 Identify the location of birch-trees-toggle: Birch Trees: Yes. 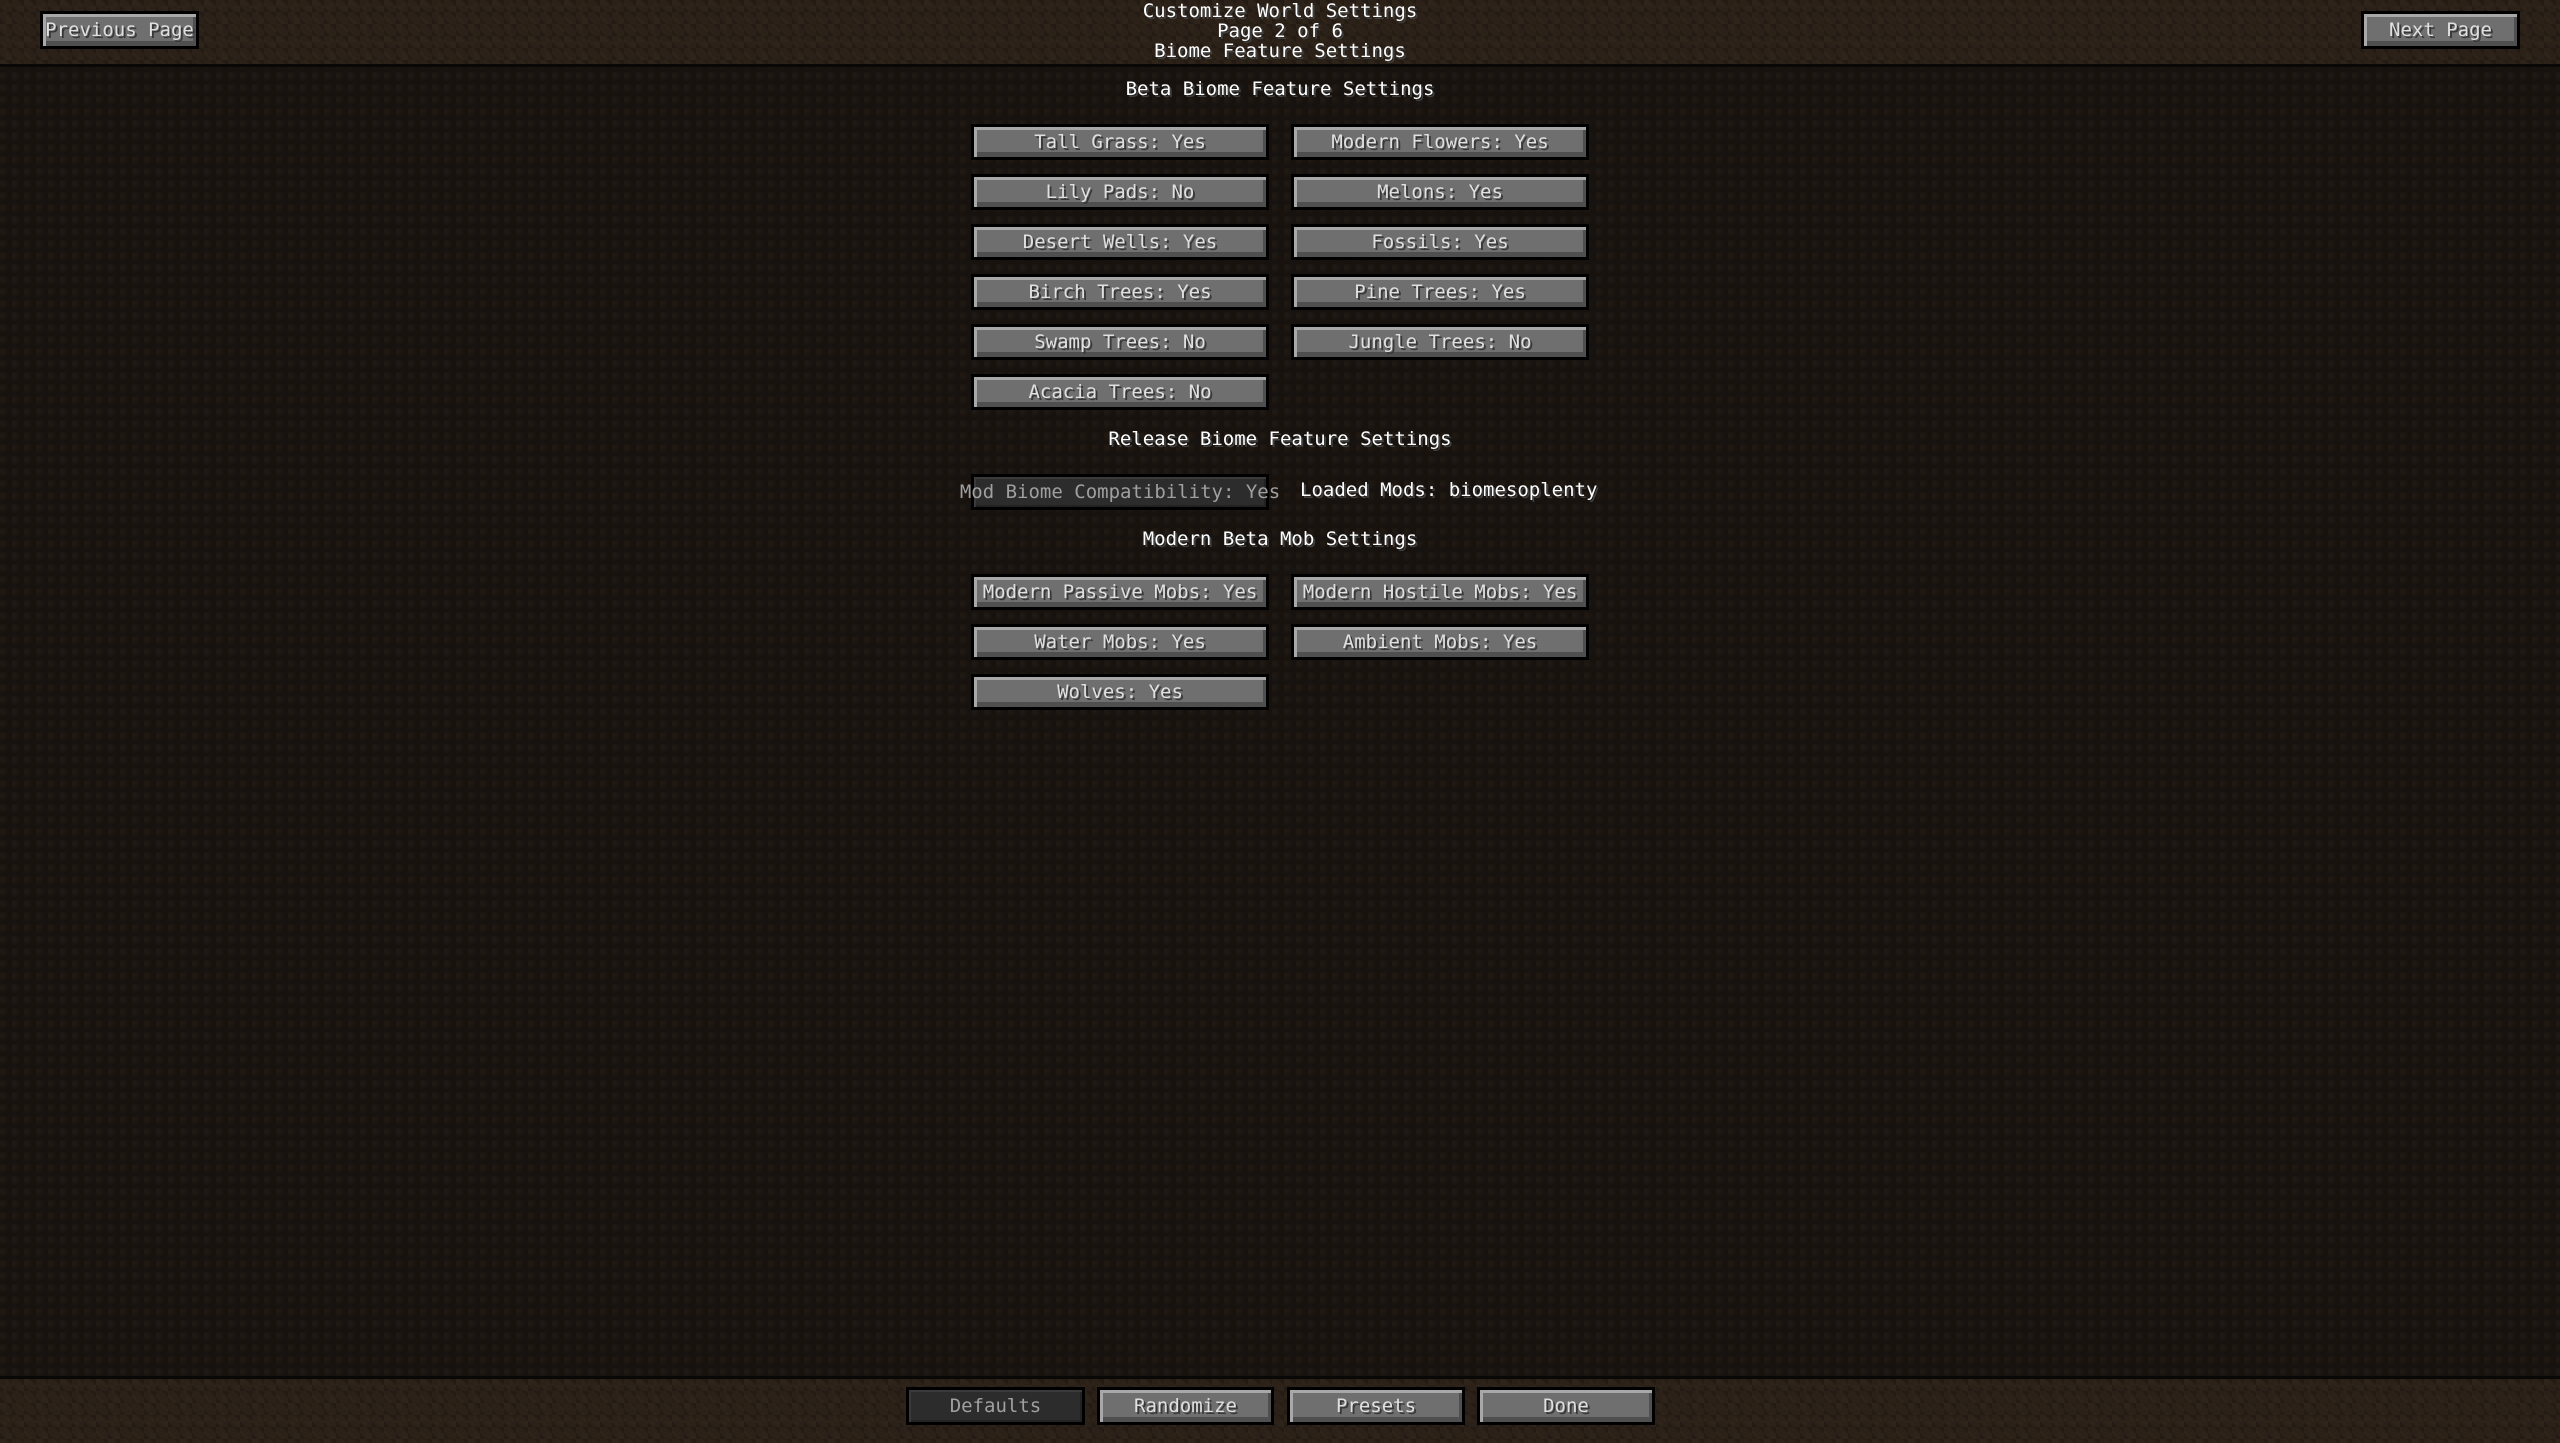
(1120, 292).